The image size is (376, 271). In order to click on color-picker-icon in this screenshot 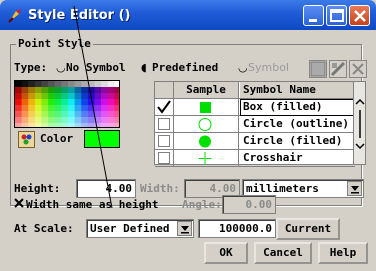, I will do `click(26, 139)`.